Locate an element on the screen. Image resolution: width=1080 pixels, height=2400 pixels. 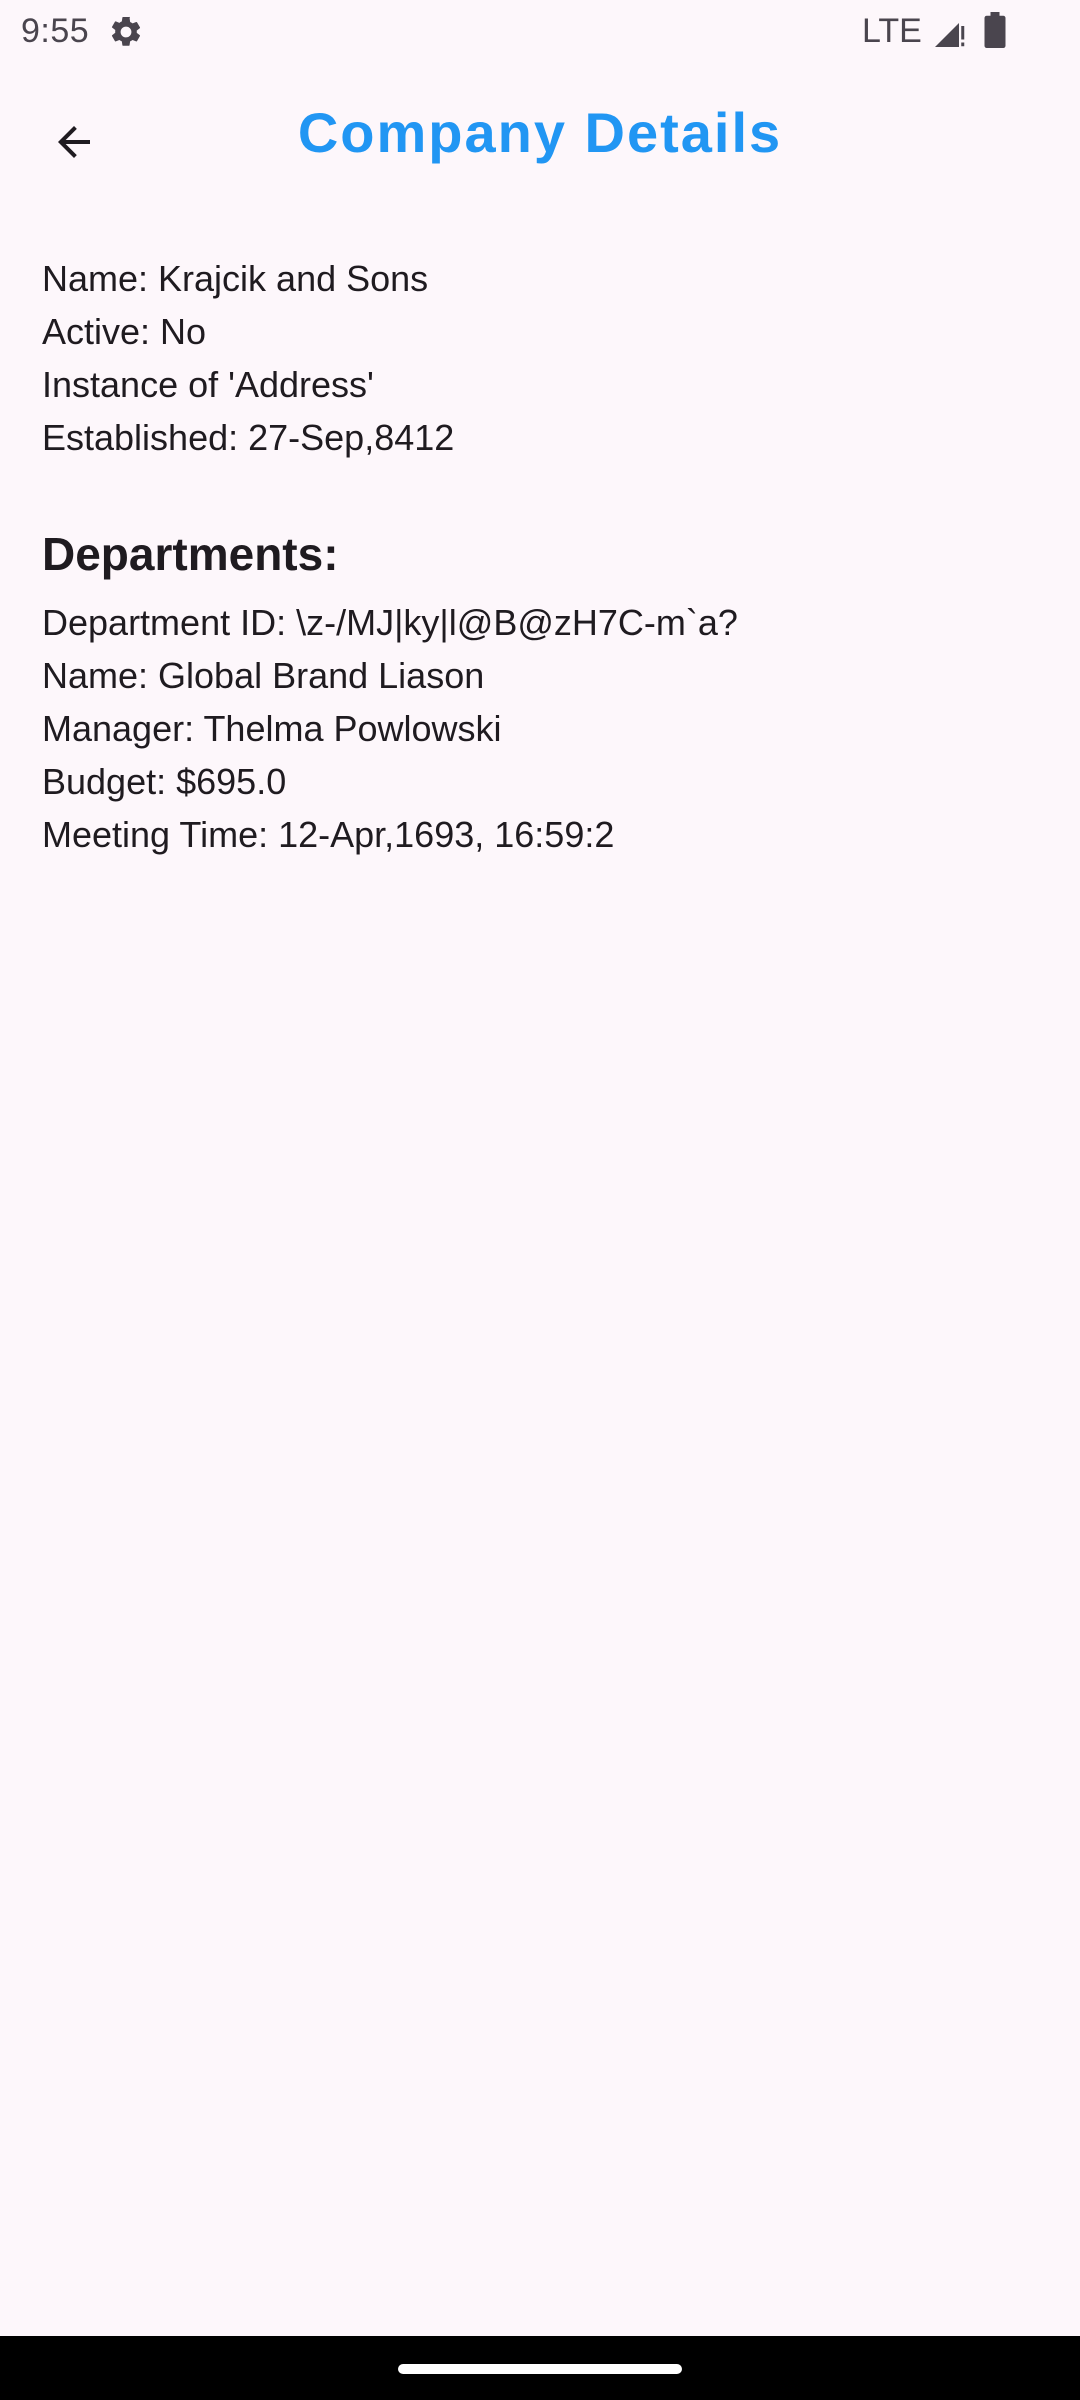
signal-icon is located at coordinates (950, 32).